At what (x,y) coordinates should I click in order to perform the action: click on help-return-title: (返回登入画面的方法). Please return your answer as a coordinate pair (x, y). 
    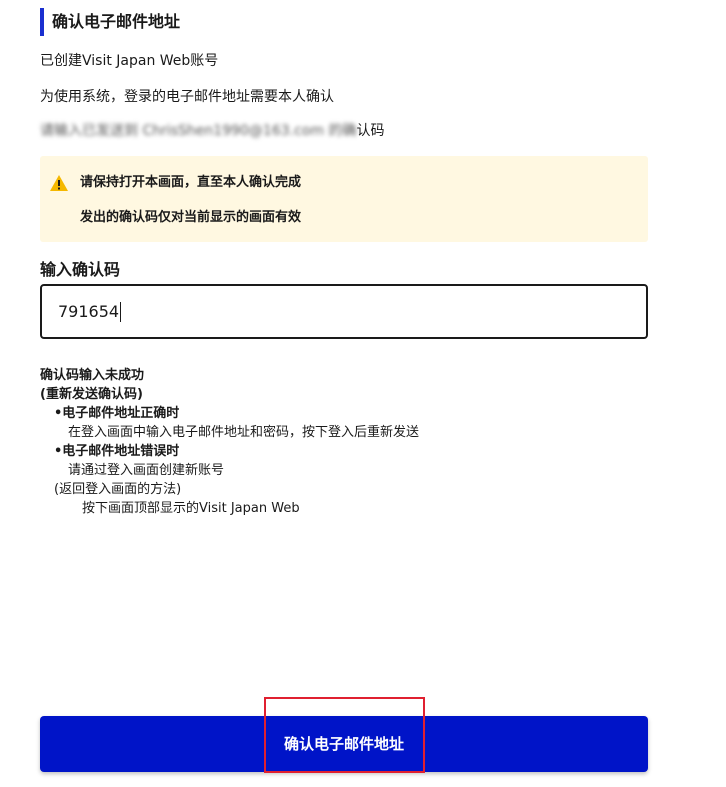
    Looking at the image, I should click on (118, 489).